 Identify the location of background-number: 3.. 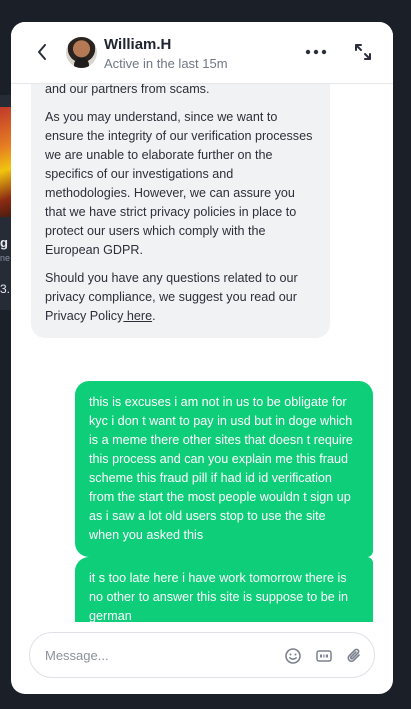
(5, 289).